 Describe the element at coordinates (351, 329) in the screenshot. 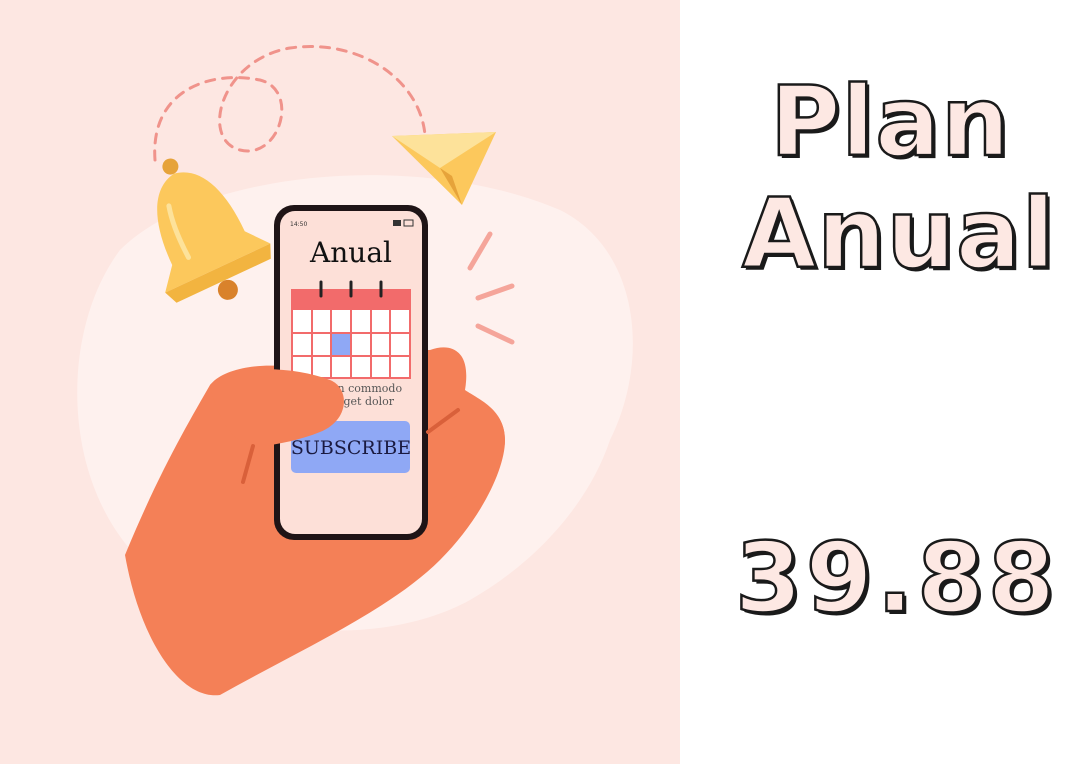

I see `calendar-icon` at that location.